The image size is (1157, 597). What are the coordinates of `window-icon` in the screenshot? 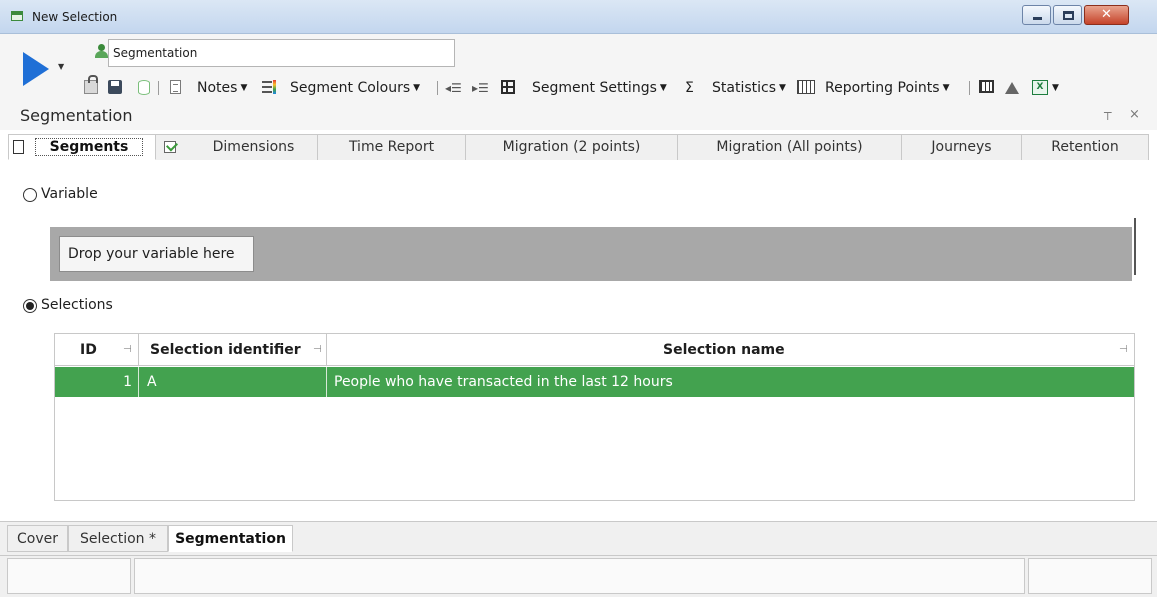 It's located at (17, 16).